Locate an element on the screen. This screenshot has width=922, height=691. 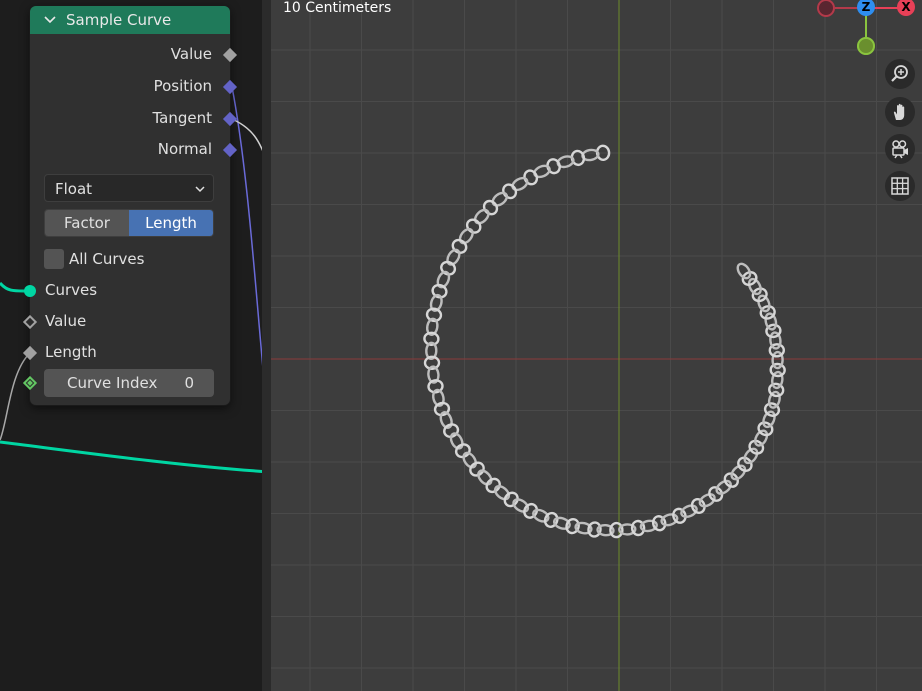
y-axis-ball is located at coordinates (866, 46).